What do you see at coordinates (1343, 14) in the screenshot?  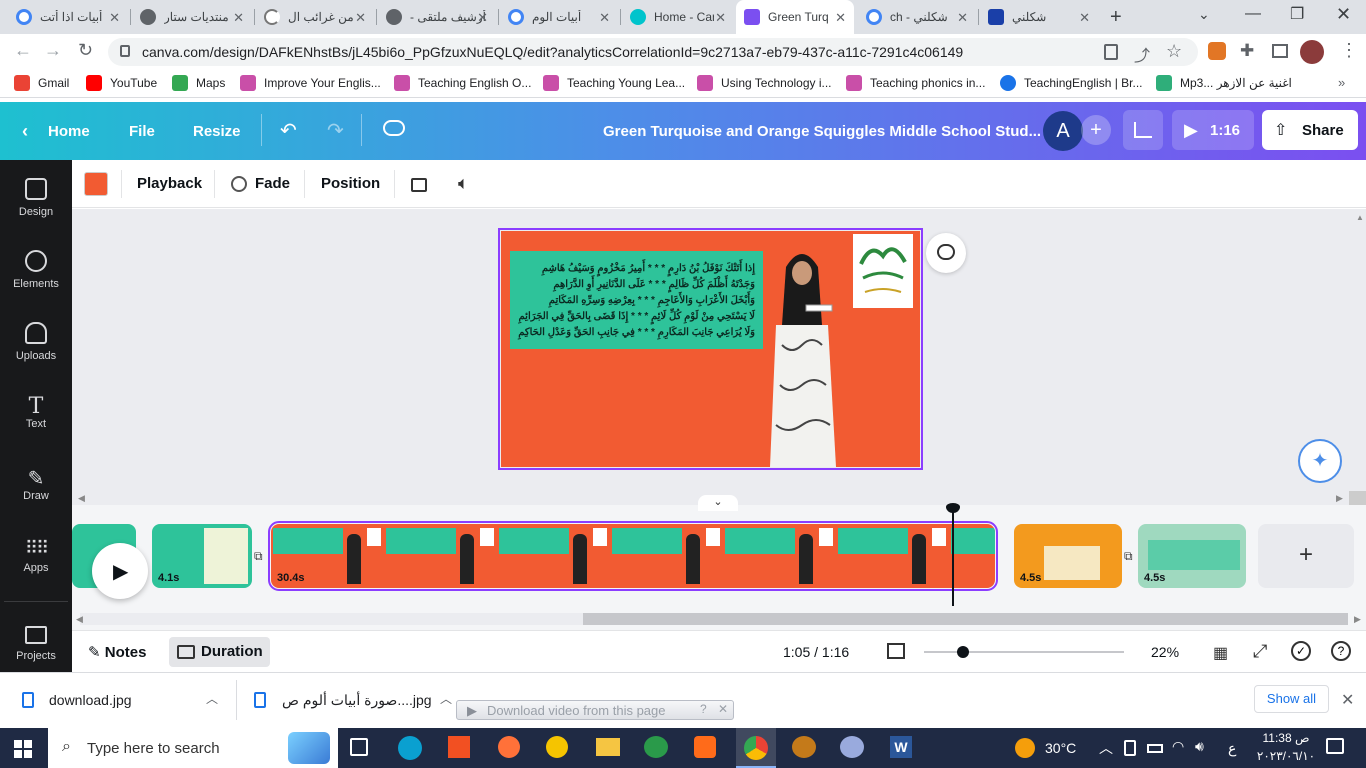 I see `close-window-icon: ✕` at bounding box center [1343, 14].